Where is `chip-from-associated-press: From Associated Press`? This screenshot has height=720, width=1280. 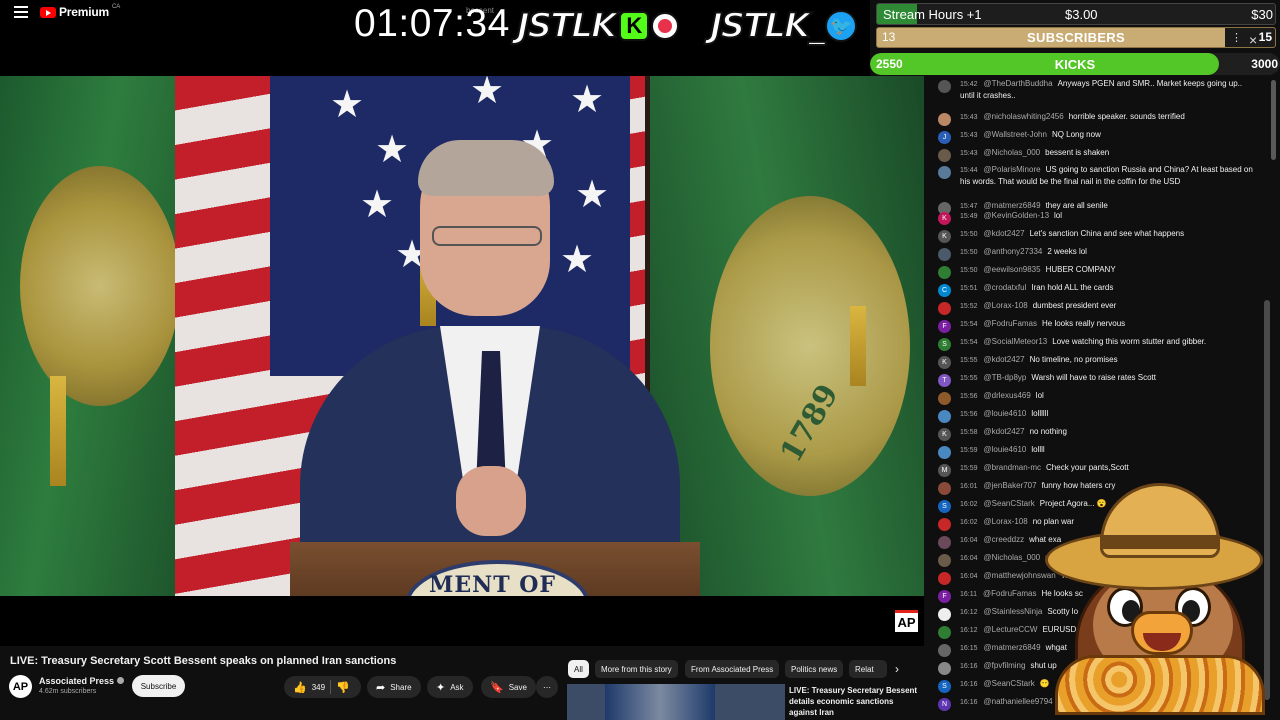 chip-from-associated-press: From Associated Press is located at coordinates (732, 669).